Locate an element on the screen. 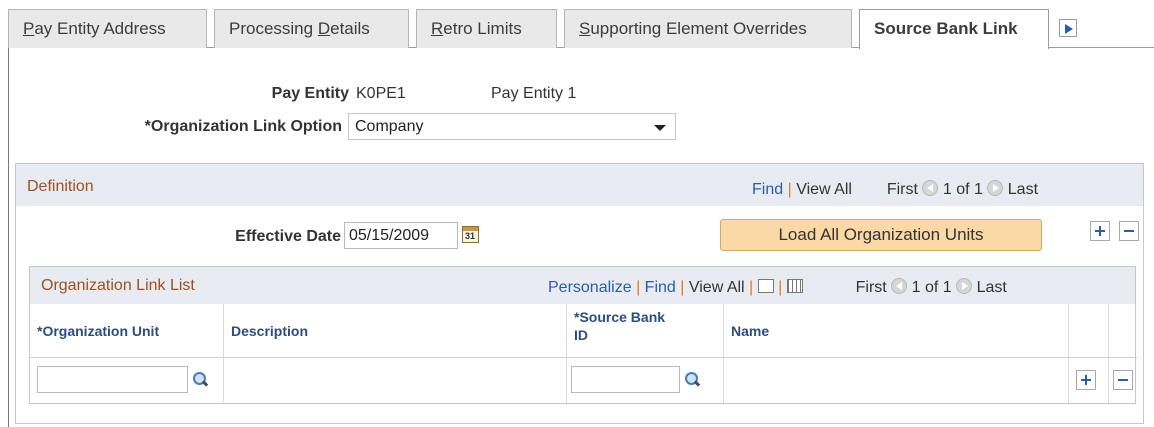  table-row-org-unit-cell is located at coordinates (127, 380).